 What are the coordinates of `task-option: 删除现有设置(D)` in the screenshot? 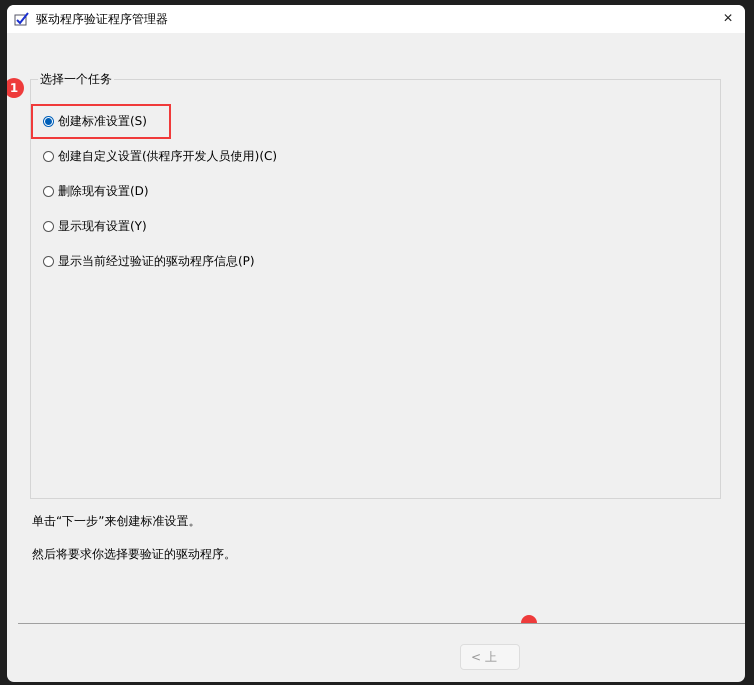 It's located at (102, 191).